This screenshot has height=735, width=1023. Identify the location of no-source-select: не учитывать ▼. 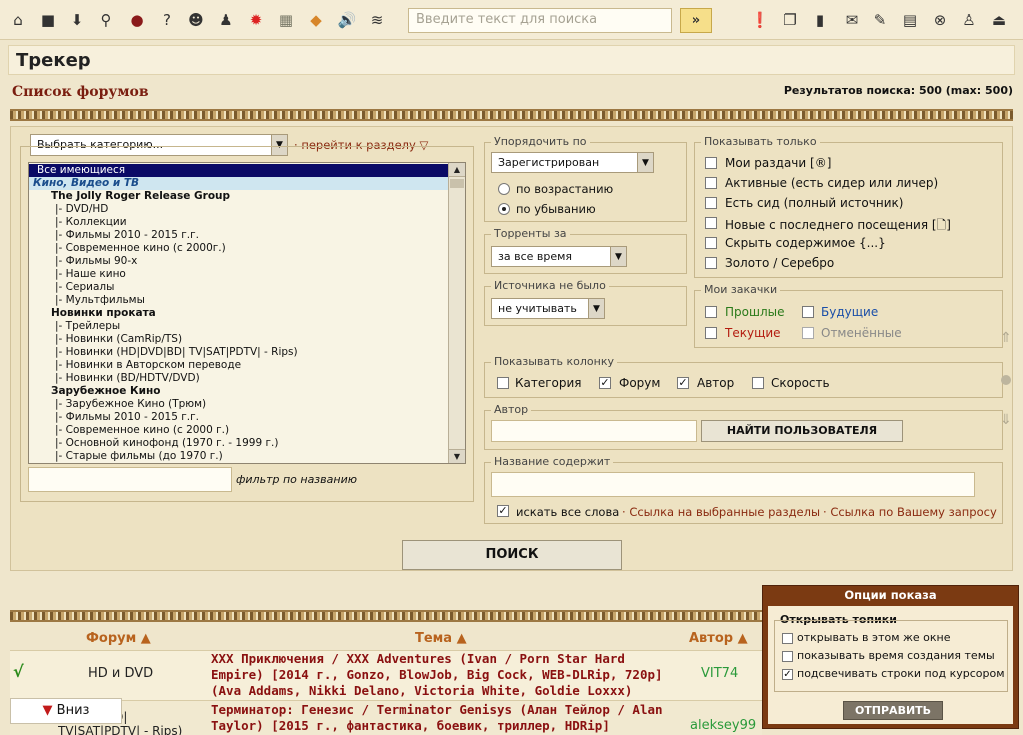
(548, 308).